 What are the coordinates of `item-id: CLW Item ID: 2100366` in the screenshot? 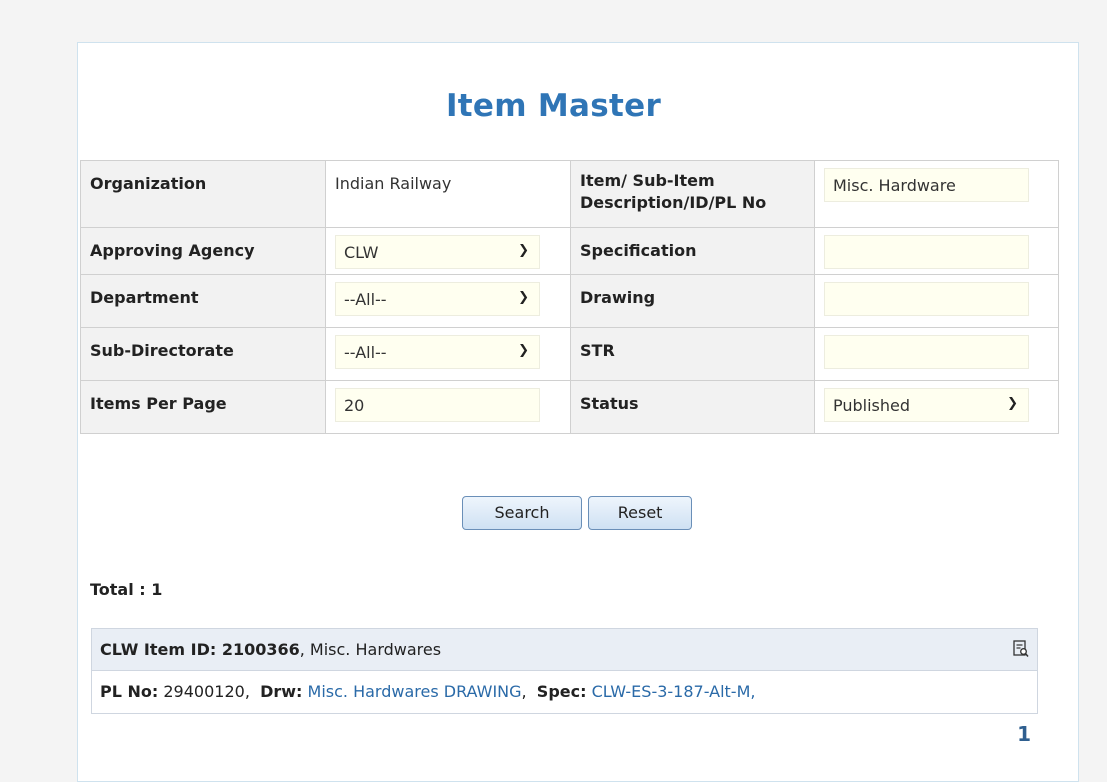 It's located at (200, 649).